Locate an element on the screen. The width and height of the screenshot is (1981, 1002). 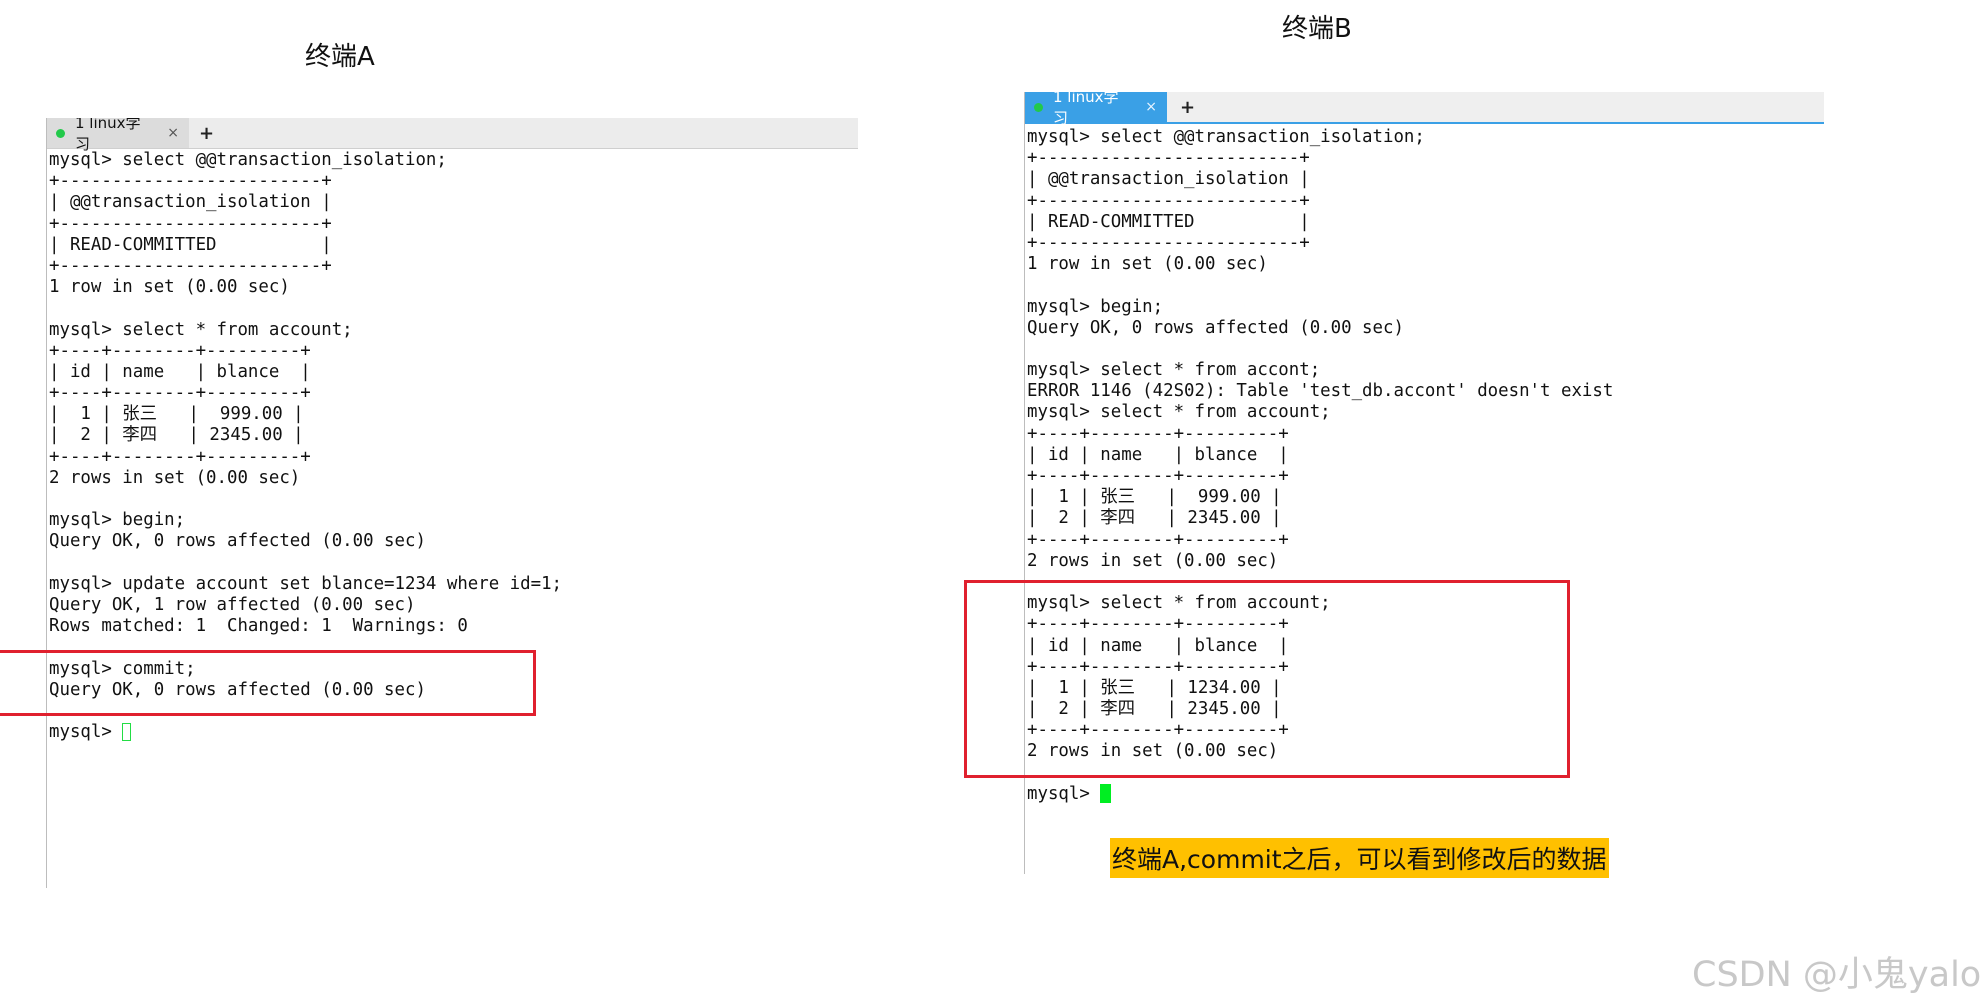
watermark-text: CSDN @小鬼yalo is located at coordinates (1836, 975).